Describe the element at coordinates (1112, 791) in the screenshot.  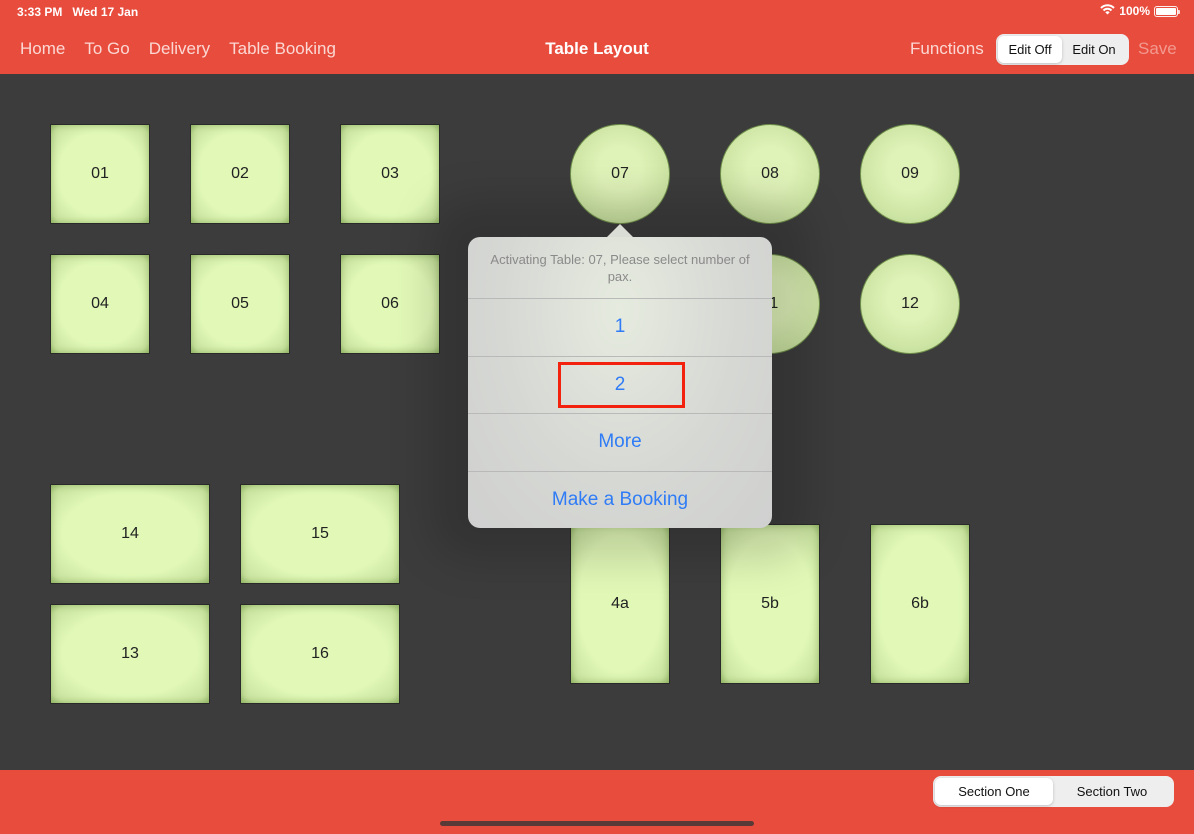
I see `section-two-tab: Section Two` at that location.